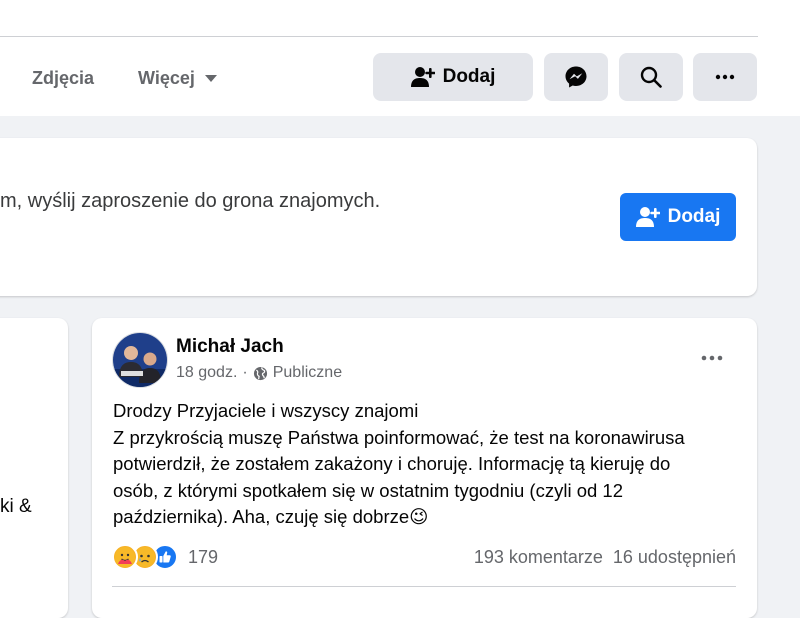 This screenshot has width=800, height=618. I want to click on intro-snippet: ki &, so click(16, 506).